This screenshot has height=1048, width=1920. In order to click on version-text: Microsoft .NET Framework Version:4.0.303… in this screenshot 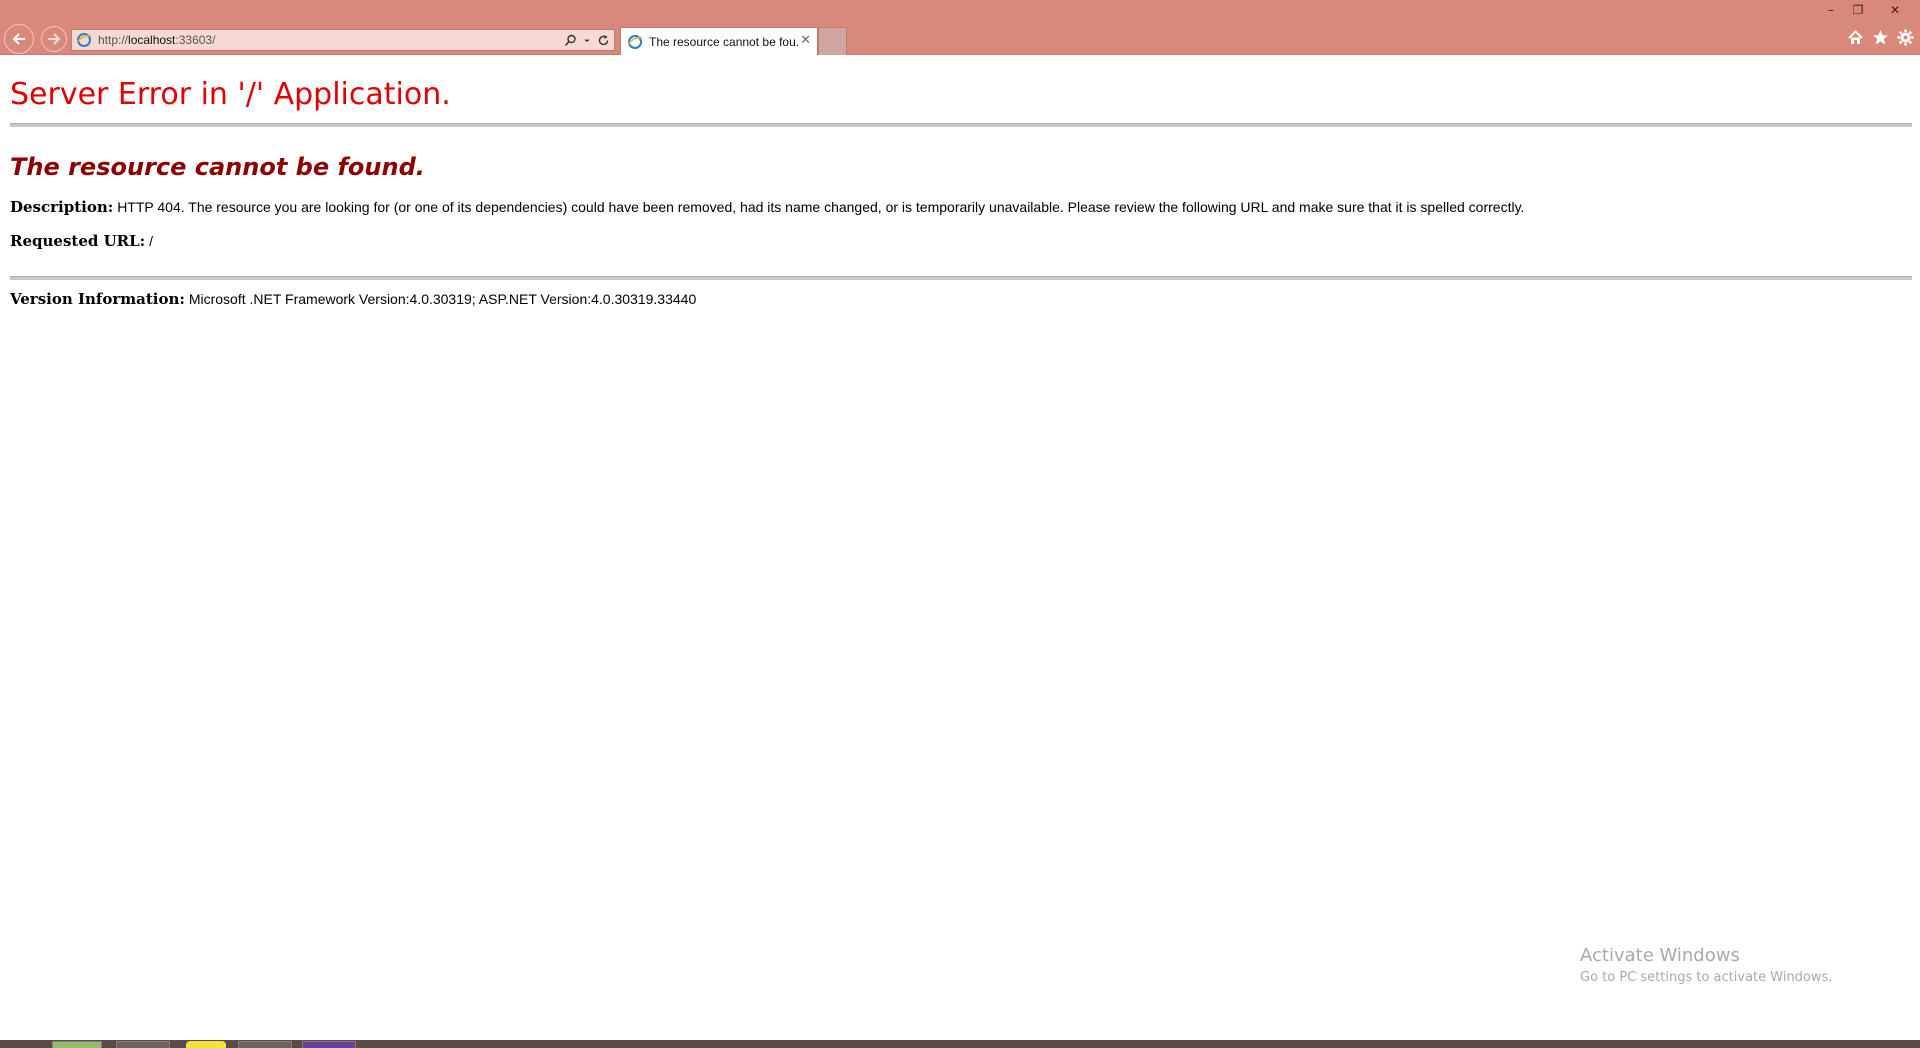, I will do `click(442, 299)`.